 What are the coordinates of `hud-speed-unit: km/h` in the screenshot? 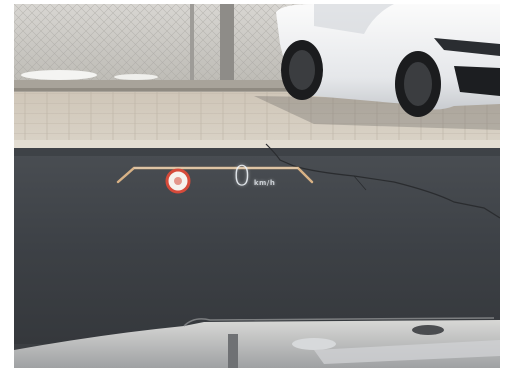 It's located at (264, 183).